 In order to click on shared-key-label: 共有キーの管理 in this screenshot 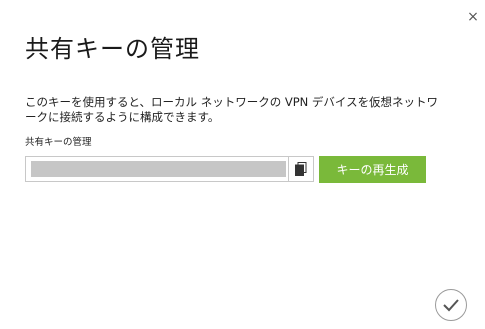, I will do `click(58, 142)`.